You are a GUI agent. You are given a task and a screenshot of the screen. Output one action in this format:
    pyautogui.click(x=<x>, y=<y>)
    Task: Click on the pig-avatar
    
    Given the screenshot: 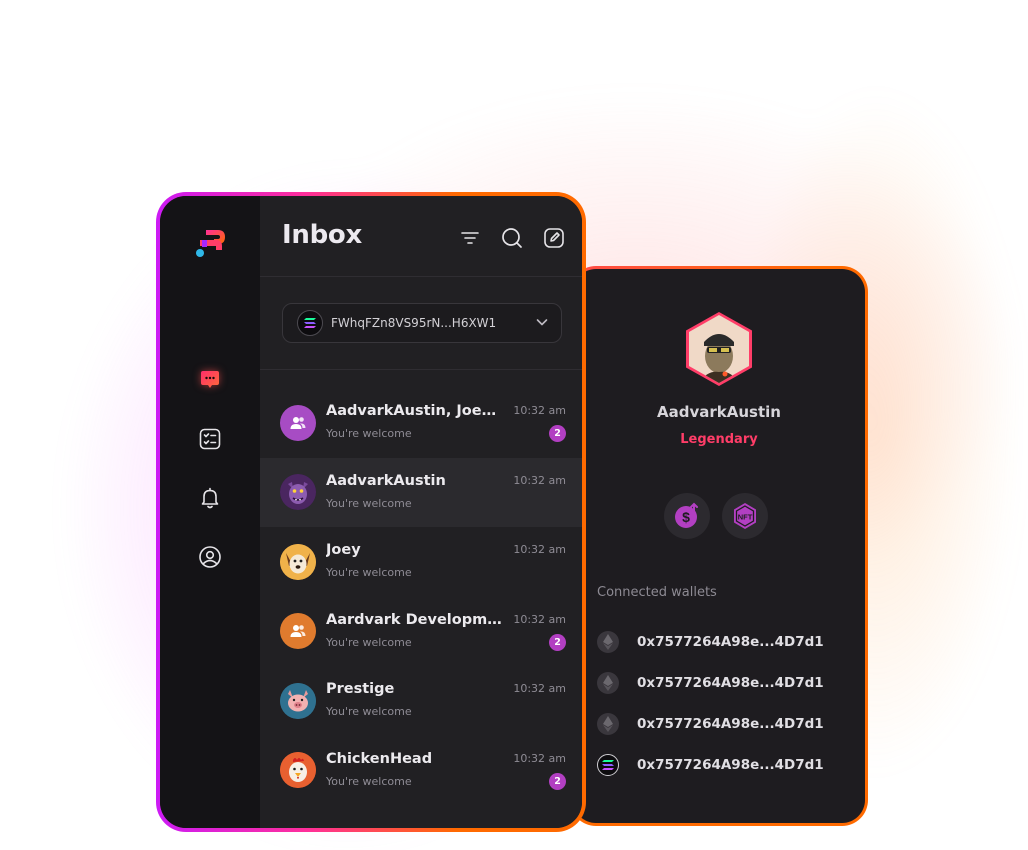 What is the action you would take?
    pyautogui.click(x=298, y=700)
    